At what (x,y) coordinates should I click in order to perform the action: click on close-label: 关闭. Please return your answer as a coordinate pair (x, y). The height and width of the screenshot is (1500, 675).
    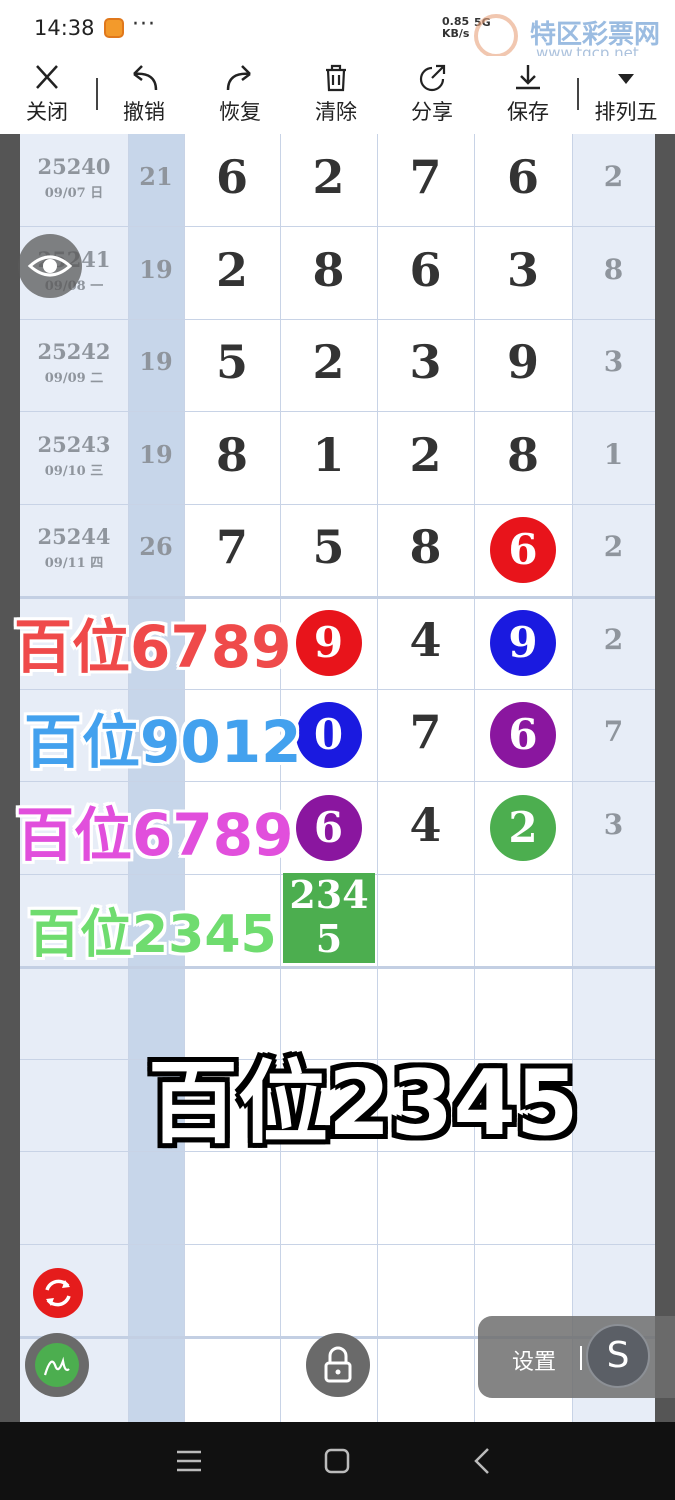
    Looking at the image, I should click on (47, 112).